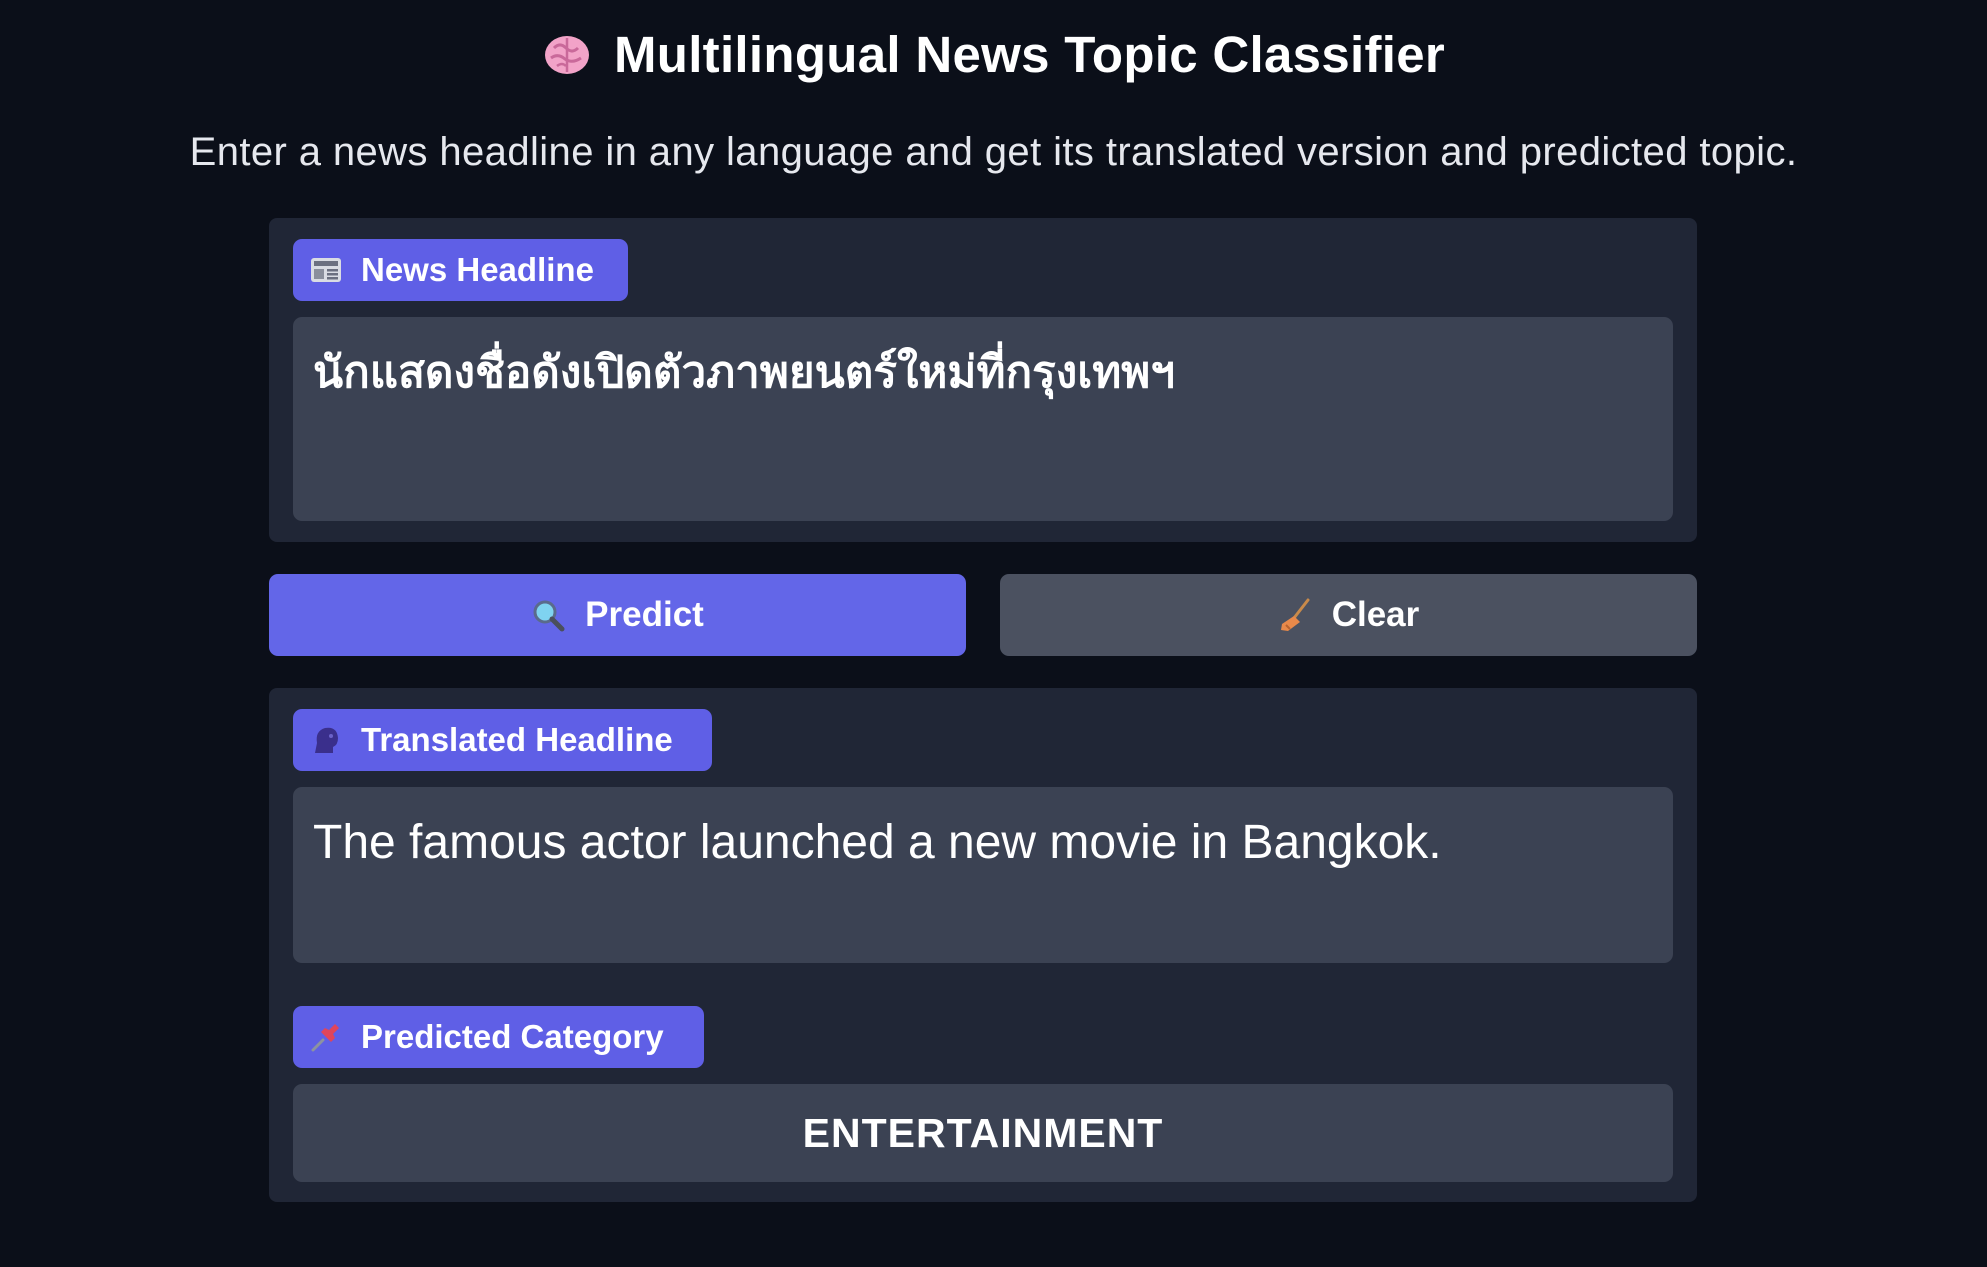  What do you see at coordinates (1029, 54) in the screenshot?
I see `page-title: Multilingual News Topic Classifier` at bounding box center [1029, 54].